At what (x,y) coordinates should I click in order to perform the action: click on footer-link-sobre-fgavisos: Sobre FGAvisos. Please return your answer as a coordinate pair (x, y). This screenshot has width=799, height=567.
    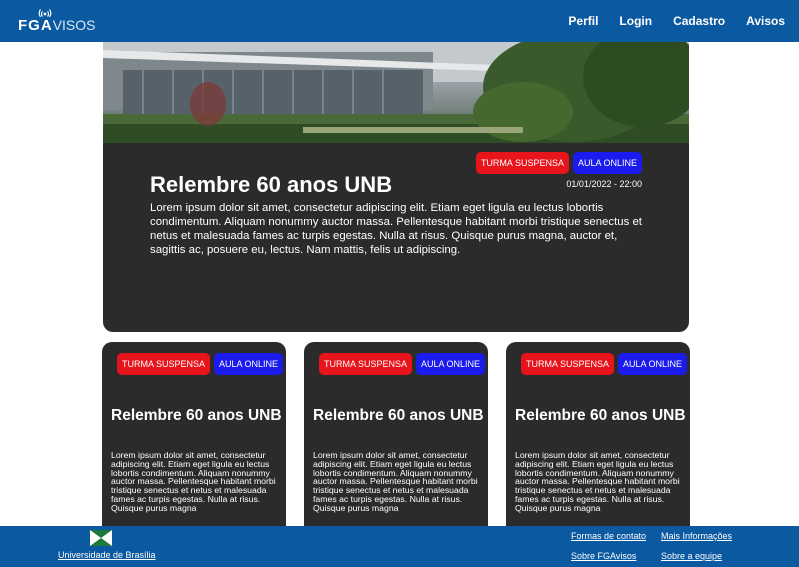
    Looking at the image, I should click on (603, 556).